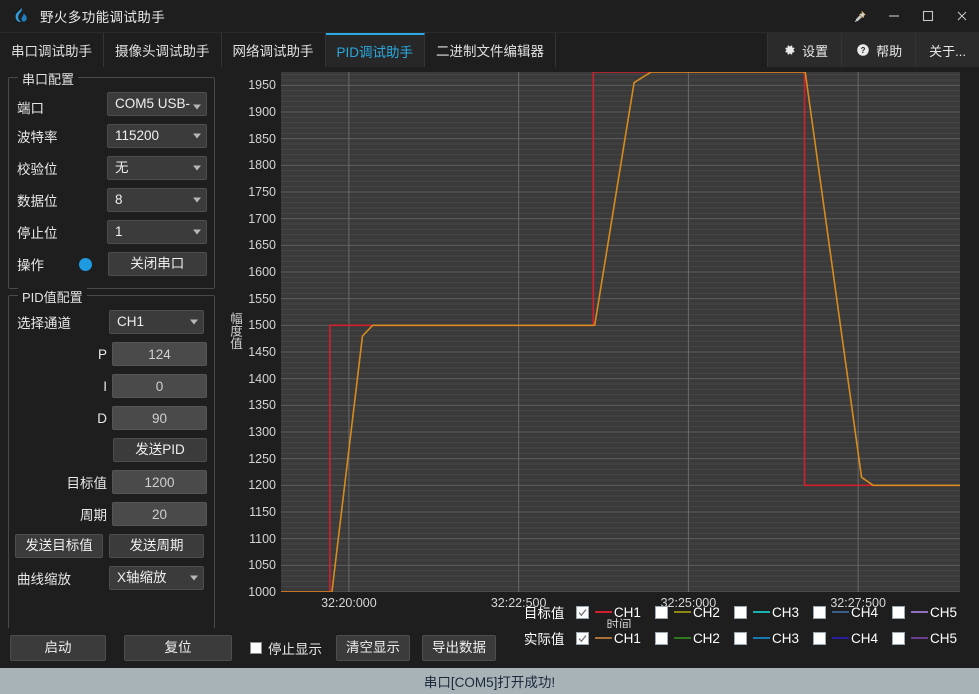 The image size is (979, 694). What do you see at coordinates (262, 85) in the screenshot?
I see `y-axis-tick-label: 1950` at bounding box center [262, 85].